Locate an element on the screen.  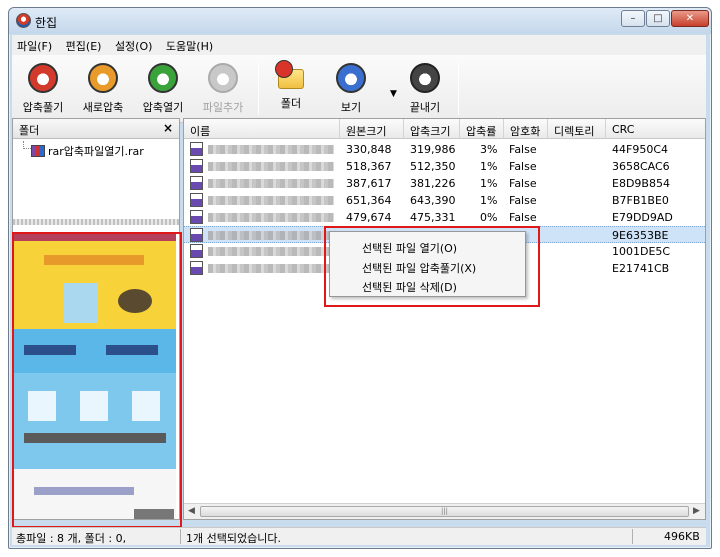
add-file-button: 파일추가 is located at coordinates (223, 91).